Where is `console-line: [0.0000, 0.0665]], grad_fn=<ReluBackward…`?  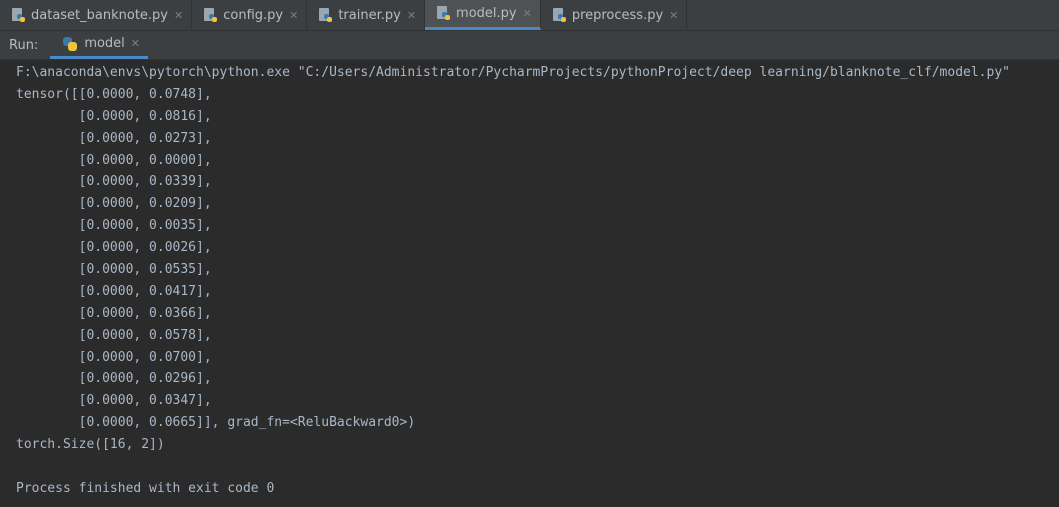
console-line: [0.0000, 0.0665]], grad_fn=<ReluBackward… is located at coordinates (216, 423).